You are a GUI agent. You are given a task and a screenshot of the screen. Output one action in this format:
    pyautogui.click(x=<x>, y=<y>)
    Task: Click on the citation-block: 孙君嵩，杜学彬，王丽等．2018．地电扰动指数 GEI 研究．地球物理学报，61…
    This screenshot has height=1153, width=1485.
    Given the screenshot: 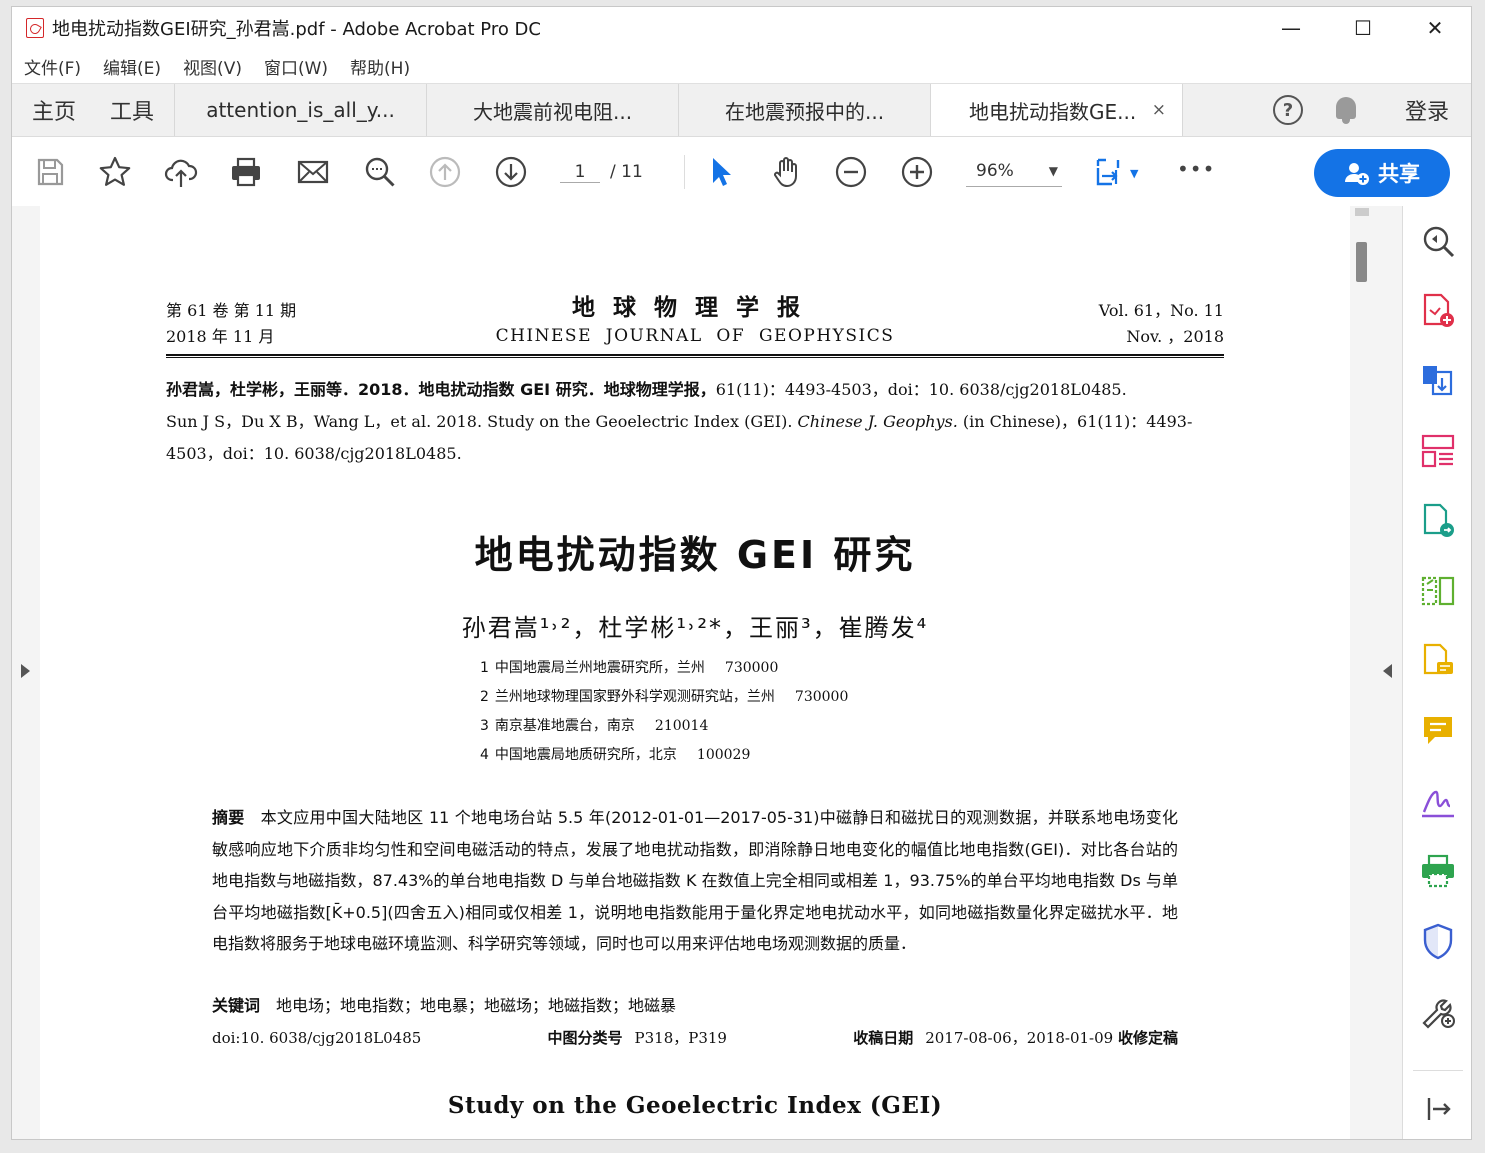 What is the action you would take?
    pyautogui.click(x=696, y=422)
    